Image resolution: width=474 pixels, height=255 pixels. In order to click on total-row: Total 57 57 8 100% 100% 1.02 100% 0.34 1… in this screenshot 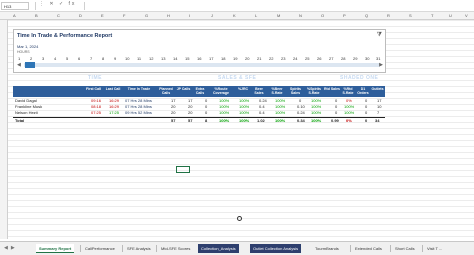, I will do `click(199, 120)`.